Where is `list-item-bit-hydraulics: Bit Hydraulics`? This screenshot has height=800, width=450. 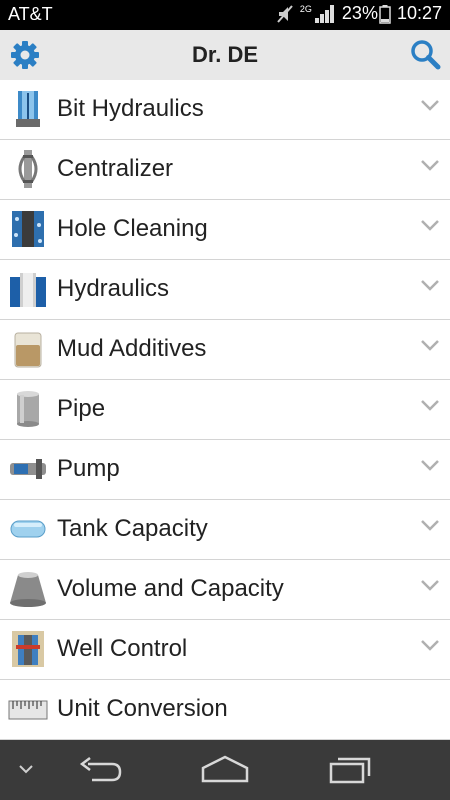
list-item-bit-hydraulics: Bit Hydraulics is located at coordinates (225, 110).